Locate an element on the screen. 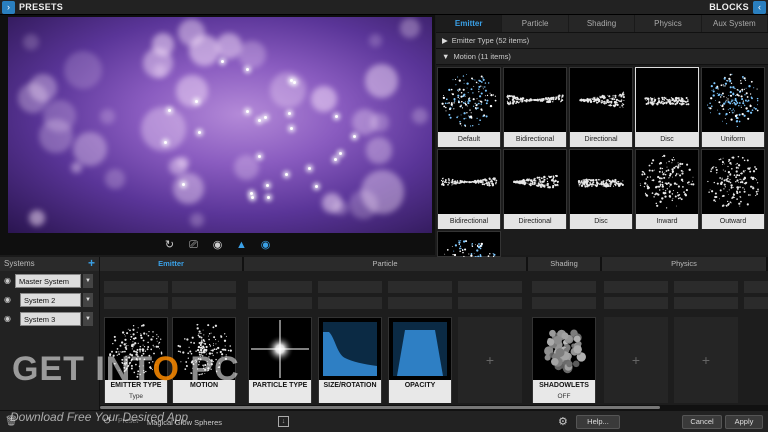  module-shadowlets: SHADOWLETS OFF is located at coordinates (564, 360).